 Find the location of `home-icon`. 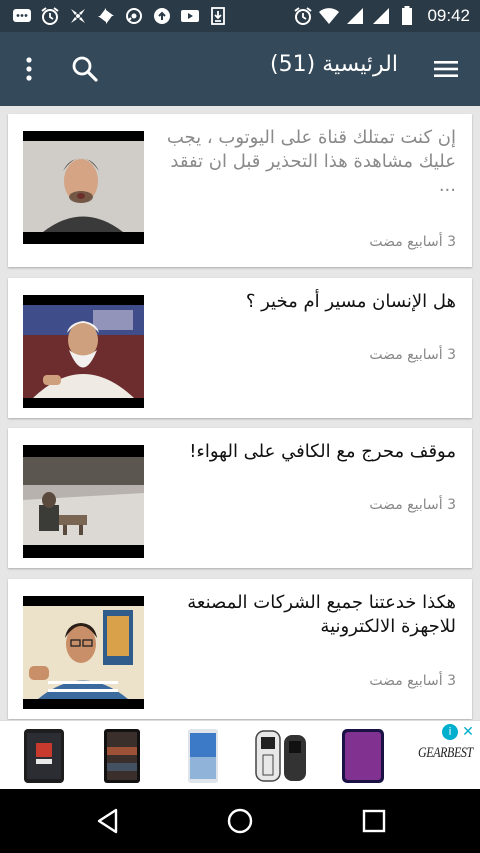

home-icon is located at coordinates (240, 821).